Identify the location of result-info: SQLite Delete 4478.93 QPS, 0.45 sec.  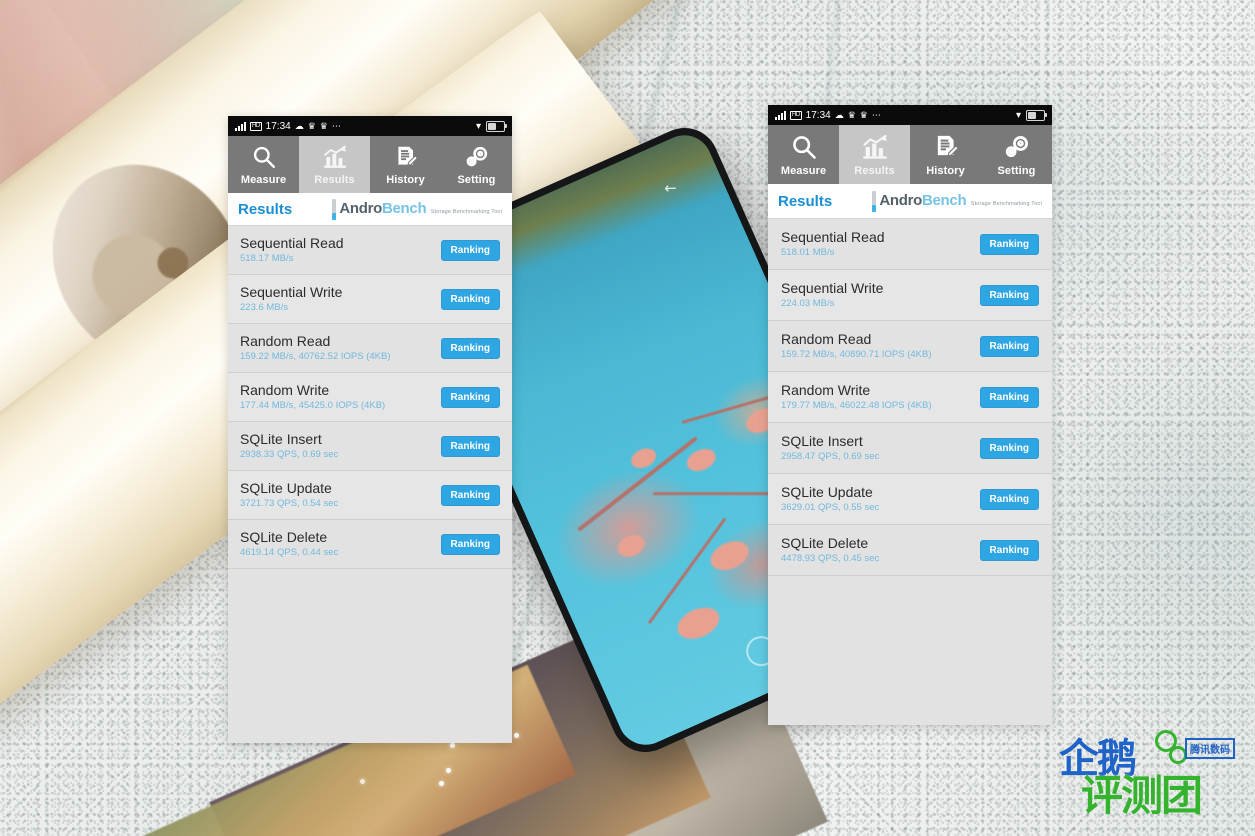
(830, 550).